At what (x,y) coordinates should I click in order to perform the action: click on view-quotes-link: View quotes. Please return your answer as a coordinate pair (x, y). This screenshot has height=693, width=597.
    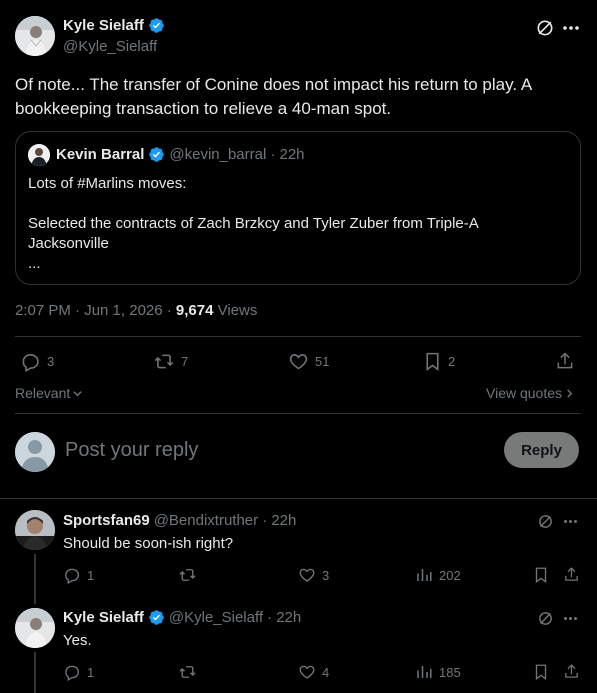
    Looking at the image, I should click on (530, 393).